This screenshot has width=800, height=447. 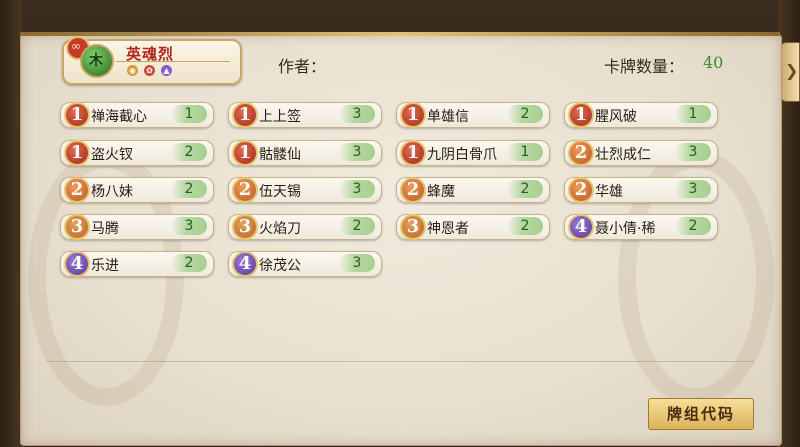 I want to click on card-entry: 4 聂小倩·稀 2, so click(x=641, y=227).